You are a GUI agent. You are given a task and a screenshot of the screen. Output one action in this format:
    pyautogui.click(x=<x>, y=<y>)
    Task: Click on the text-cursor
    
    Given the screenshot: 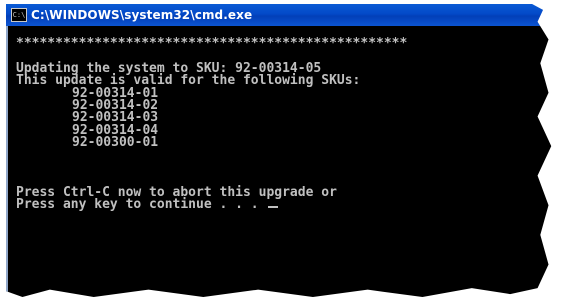 What is the action you would take?
    pyautogui.click(x=273, y=207)
    